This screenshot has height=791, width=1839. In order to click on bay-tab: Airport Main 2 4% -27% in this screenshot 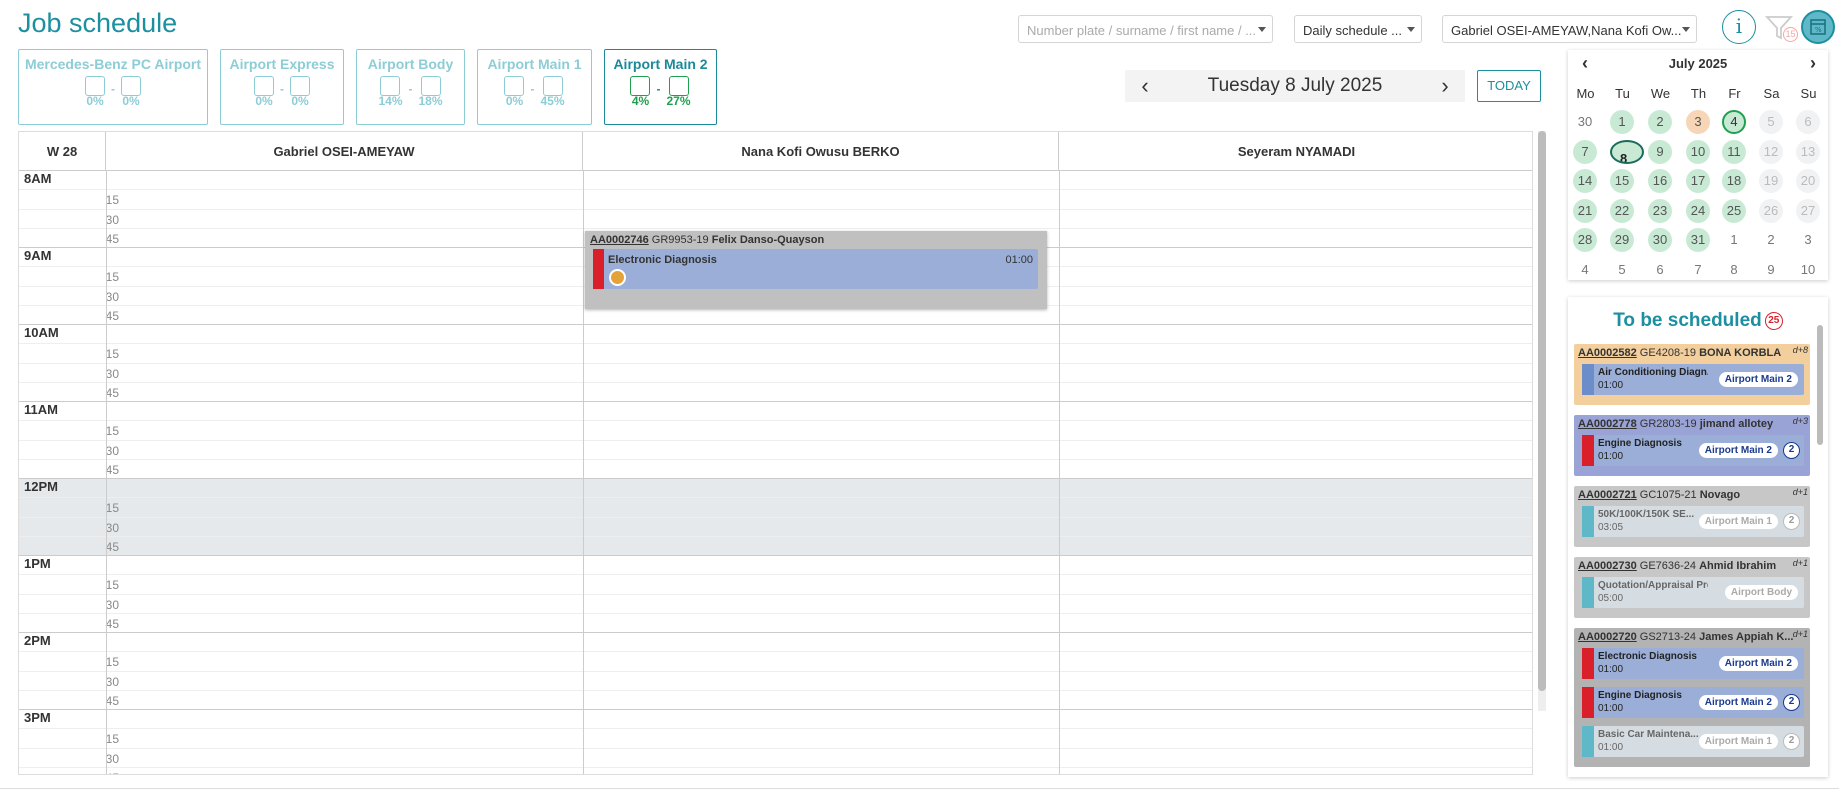, I will do `click(660, 87)`.